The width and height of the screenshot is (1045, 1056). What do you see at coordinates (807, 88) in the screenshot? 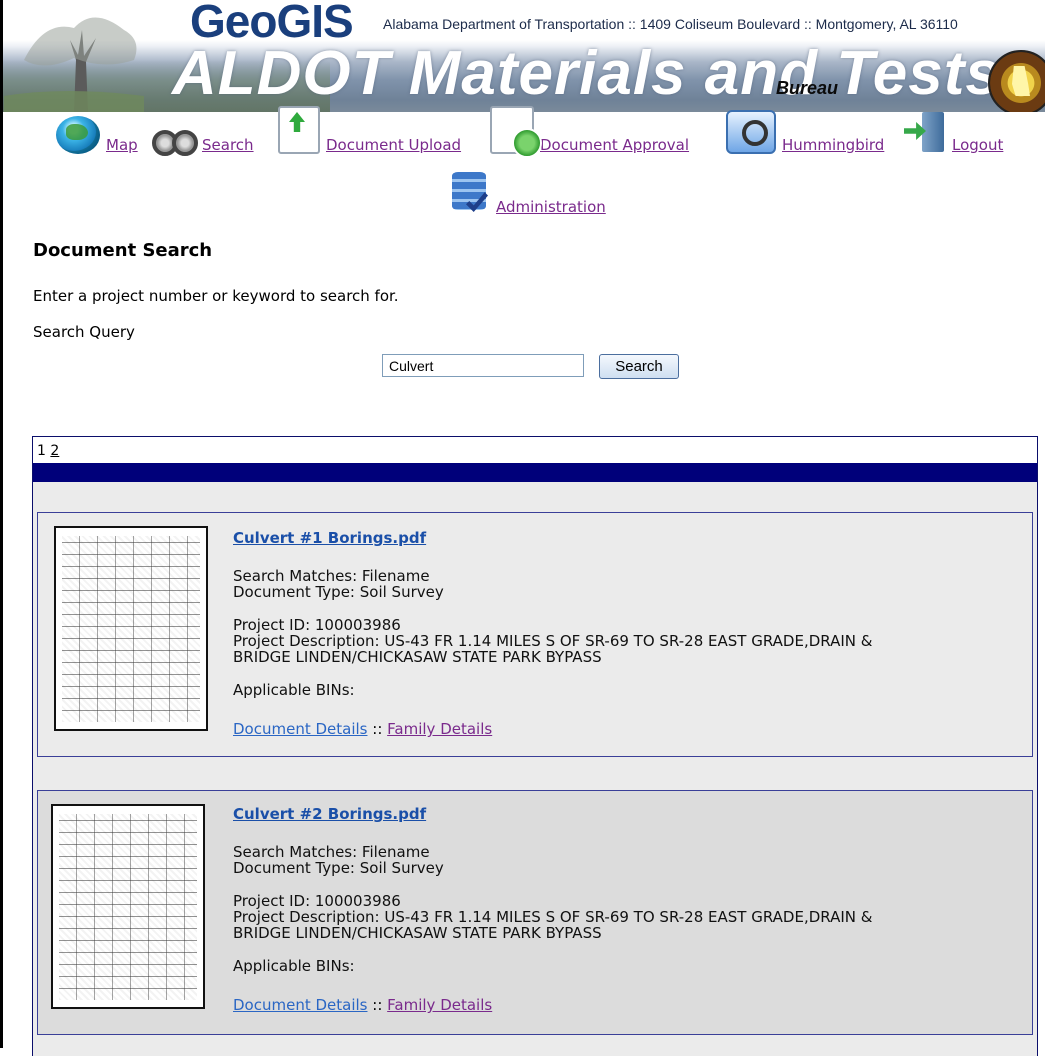
I see `banner-subtitle: Bureau` at bounding box center [807, 88].